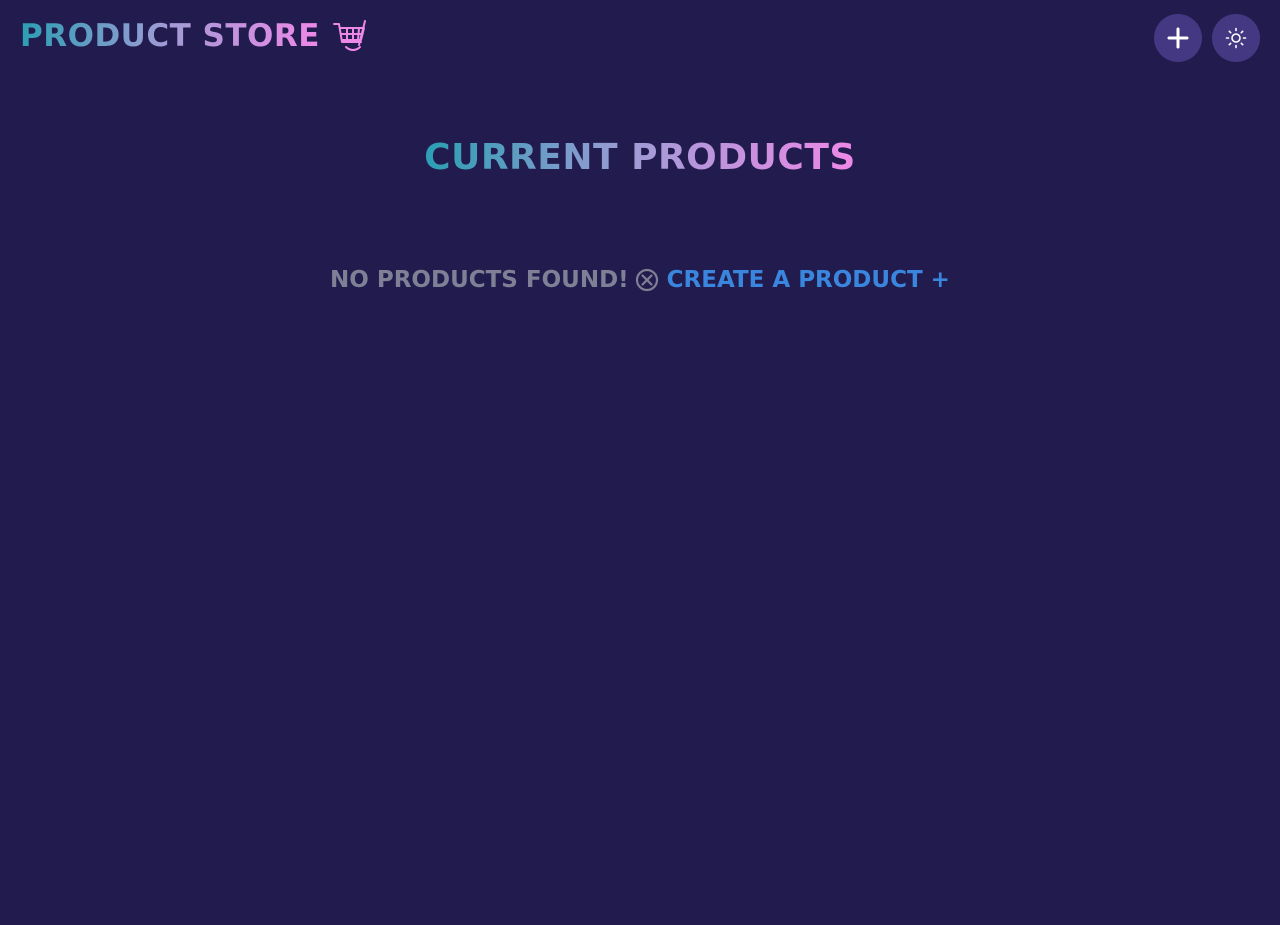  I want to click on page-title: CURRENT PRODUCTS, so click(640, 158).